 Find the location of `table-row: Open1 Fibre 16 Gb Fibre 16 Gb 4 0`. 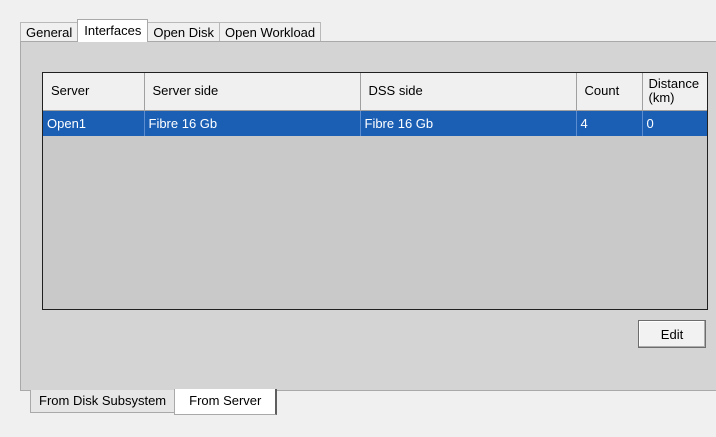

table-row: Open1 Fibre 16 Gb Fibre 16 Gb 4 0 is located at coordinates (375, 123).